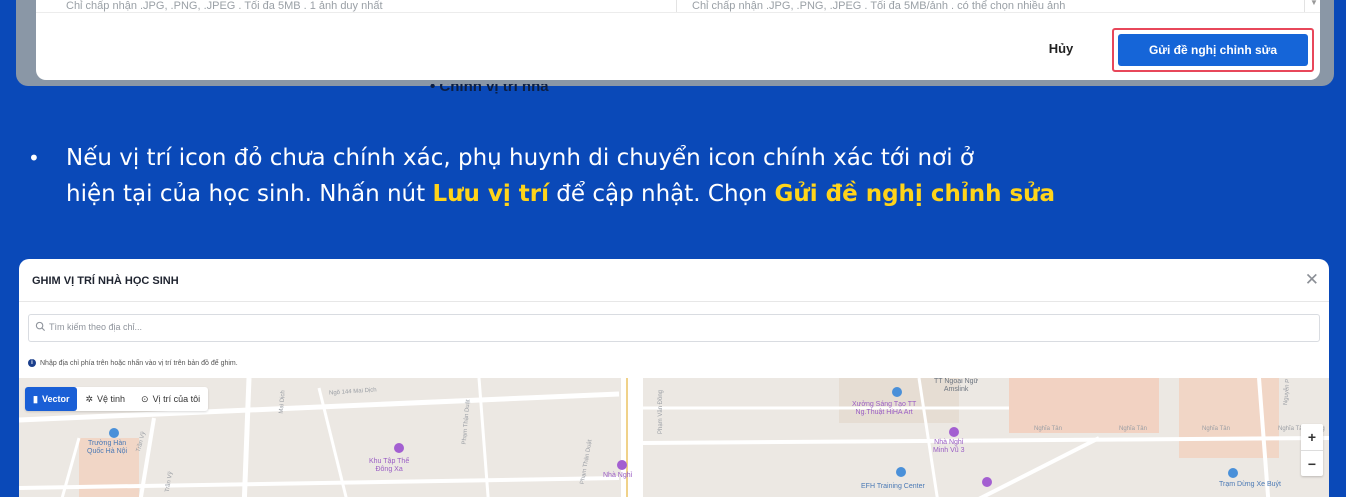 Image resolution: width=1346 pixels, height=497 pixels. I want to click on map-label-poi: Nhà Nghỉ, so click(618, 475).